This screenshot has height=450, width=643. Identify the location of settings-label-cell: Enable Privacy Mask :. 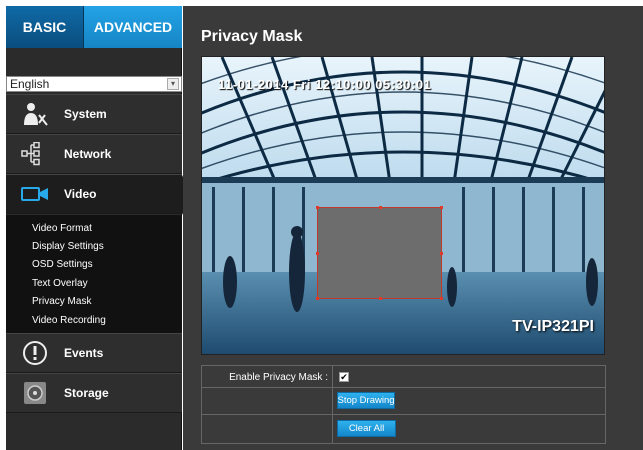
(267, 376).